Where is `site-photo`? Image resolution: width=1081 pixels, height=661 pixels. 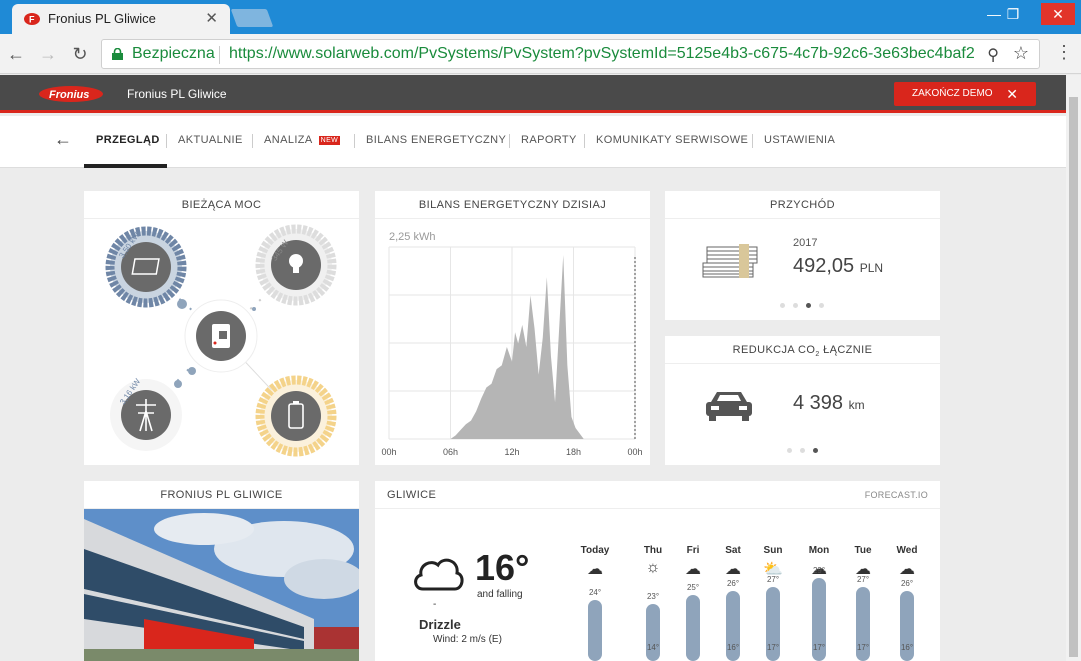
site-photo is located at coordinates (221, 585).